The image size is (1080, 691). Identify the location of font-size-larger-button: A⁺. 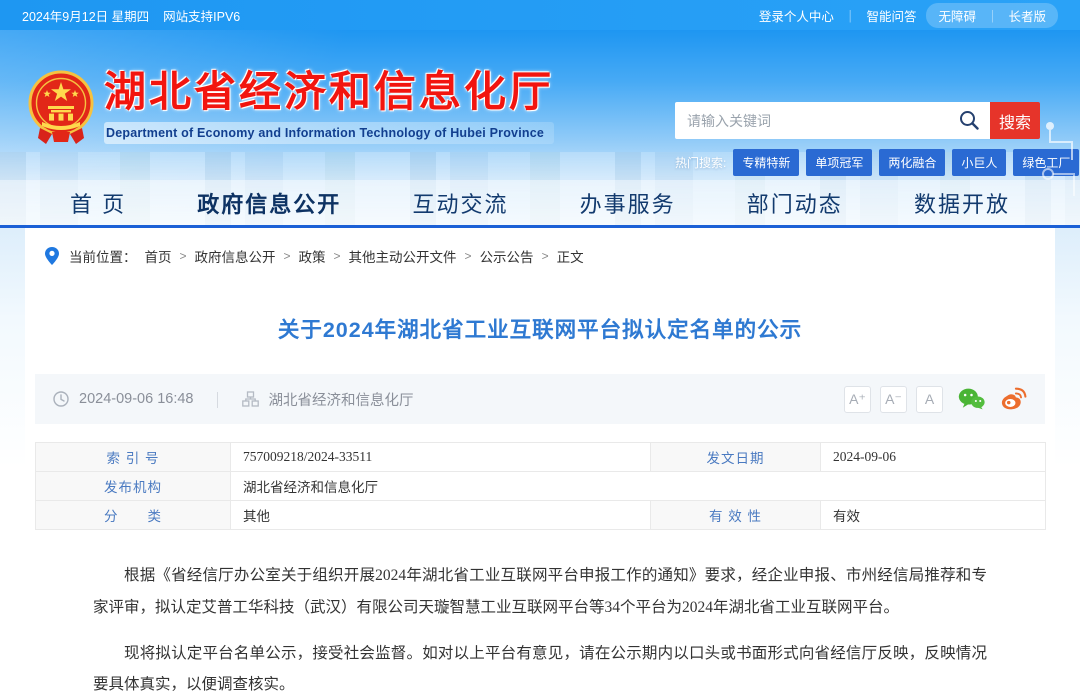
(857, 399).